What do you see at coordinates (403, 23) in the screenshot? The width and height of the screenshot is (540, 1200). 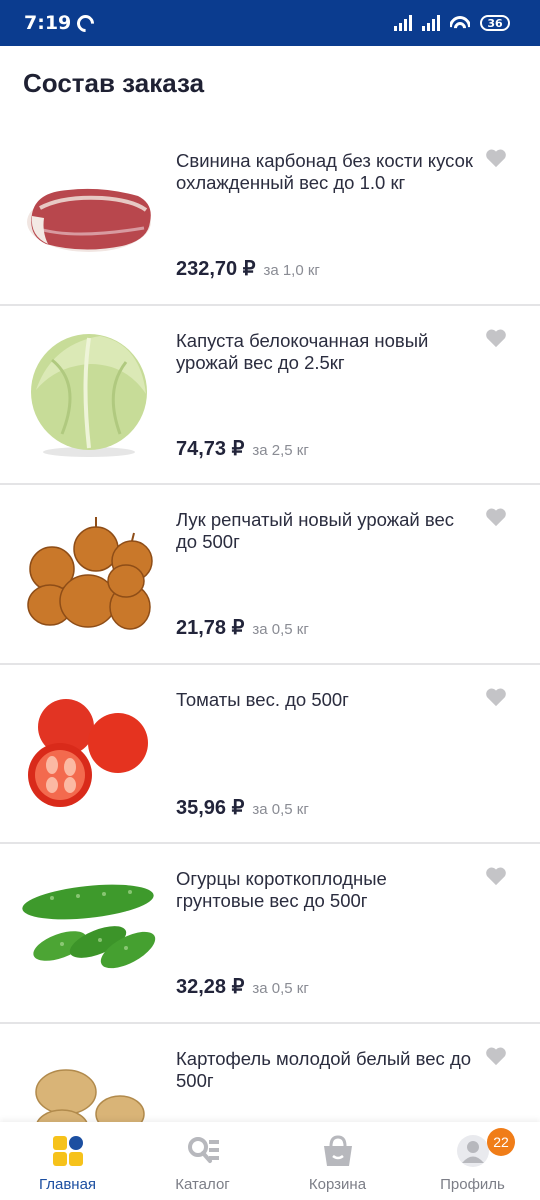 I see `signal-icon` at bounding box center [403, 23].